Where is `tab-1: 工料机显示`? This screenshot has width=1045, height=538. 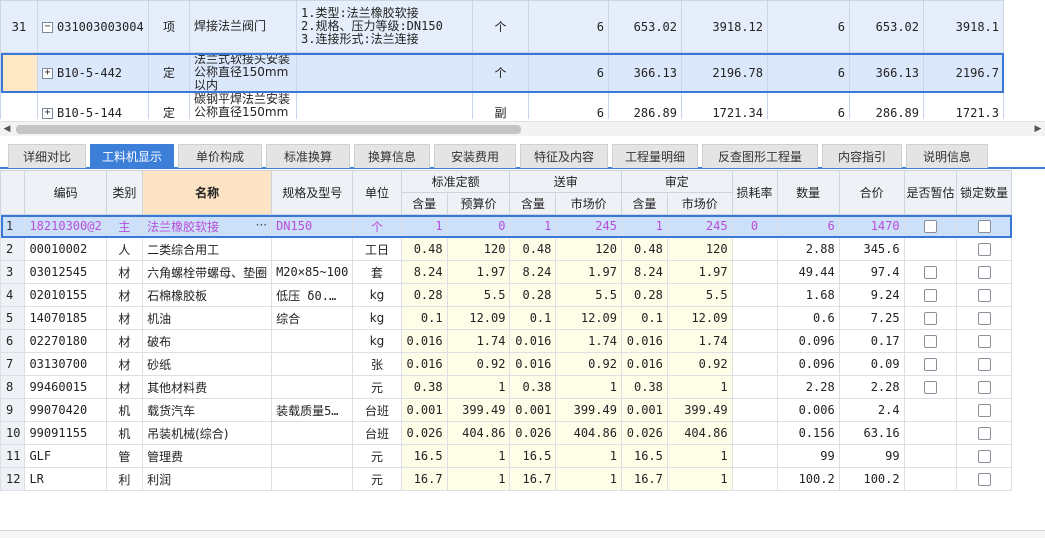
tab-1: 工料机显示 is located at coordinates (132, 156).